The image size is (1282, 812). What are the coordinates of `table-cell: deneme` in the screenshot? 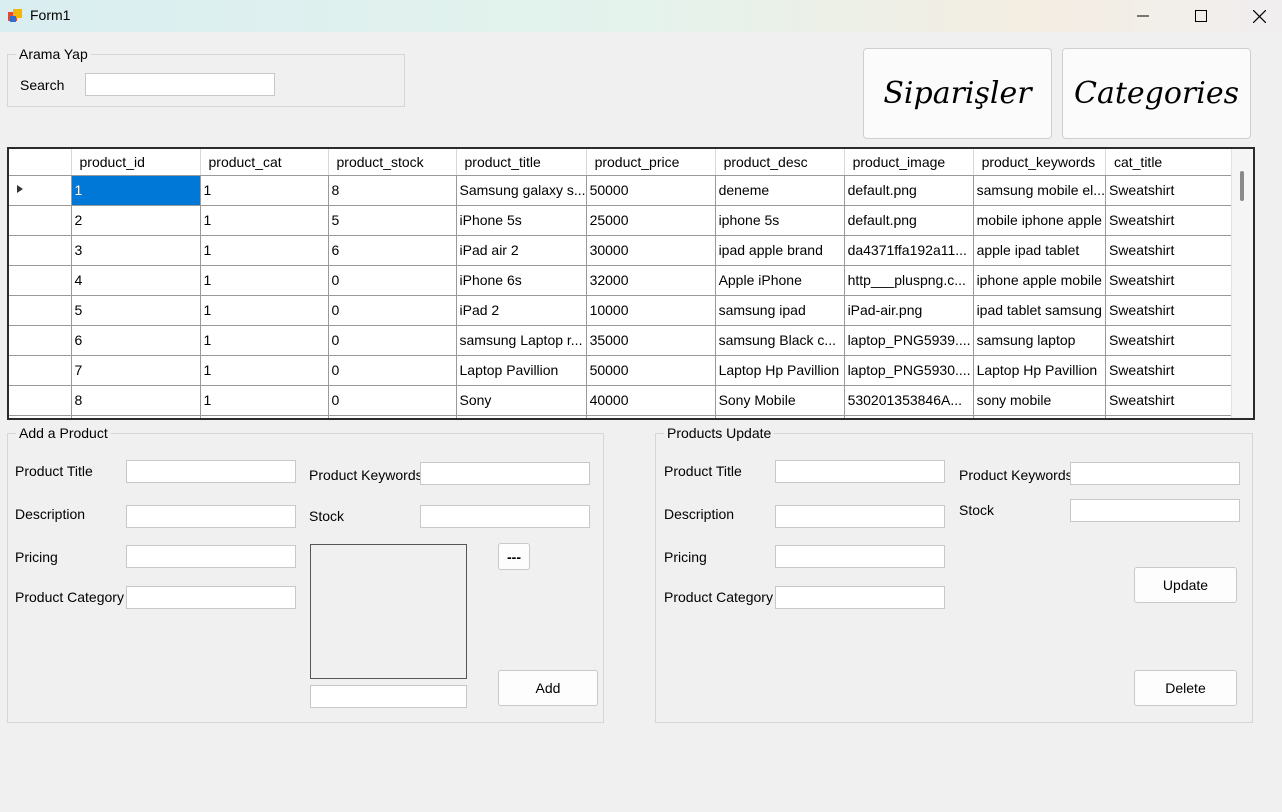 It's located at (779, 190).